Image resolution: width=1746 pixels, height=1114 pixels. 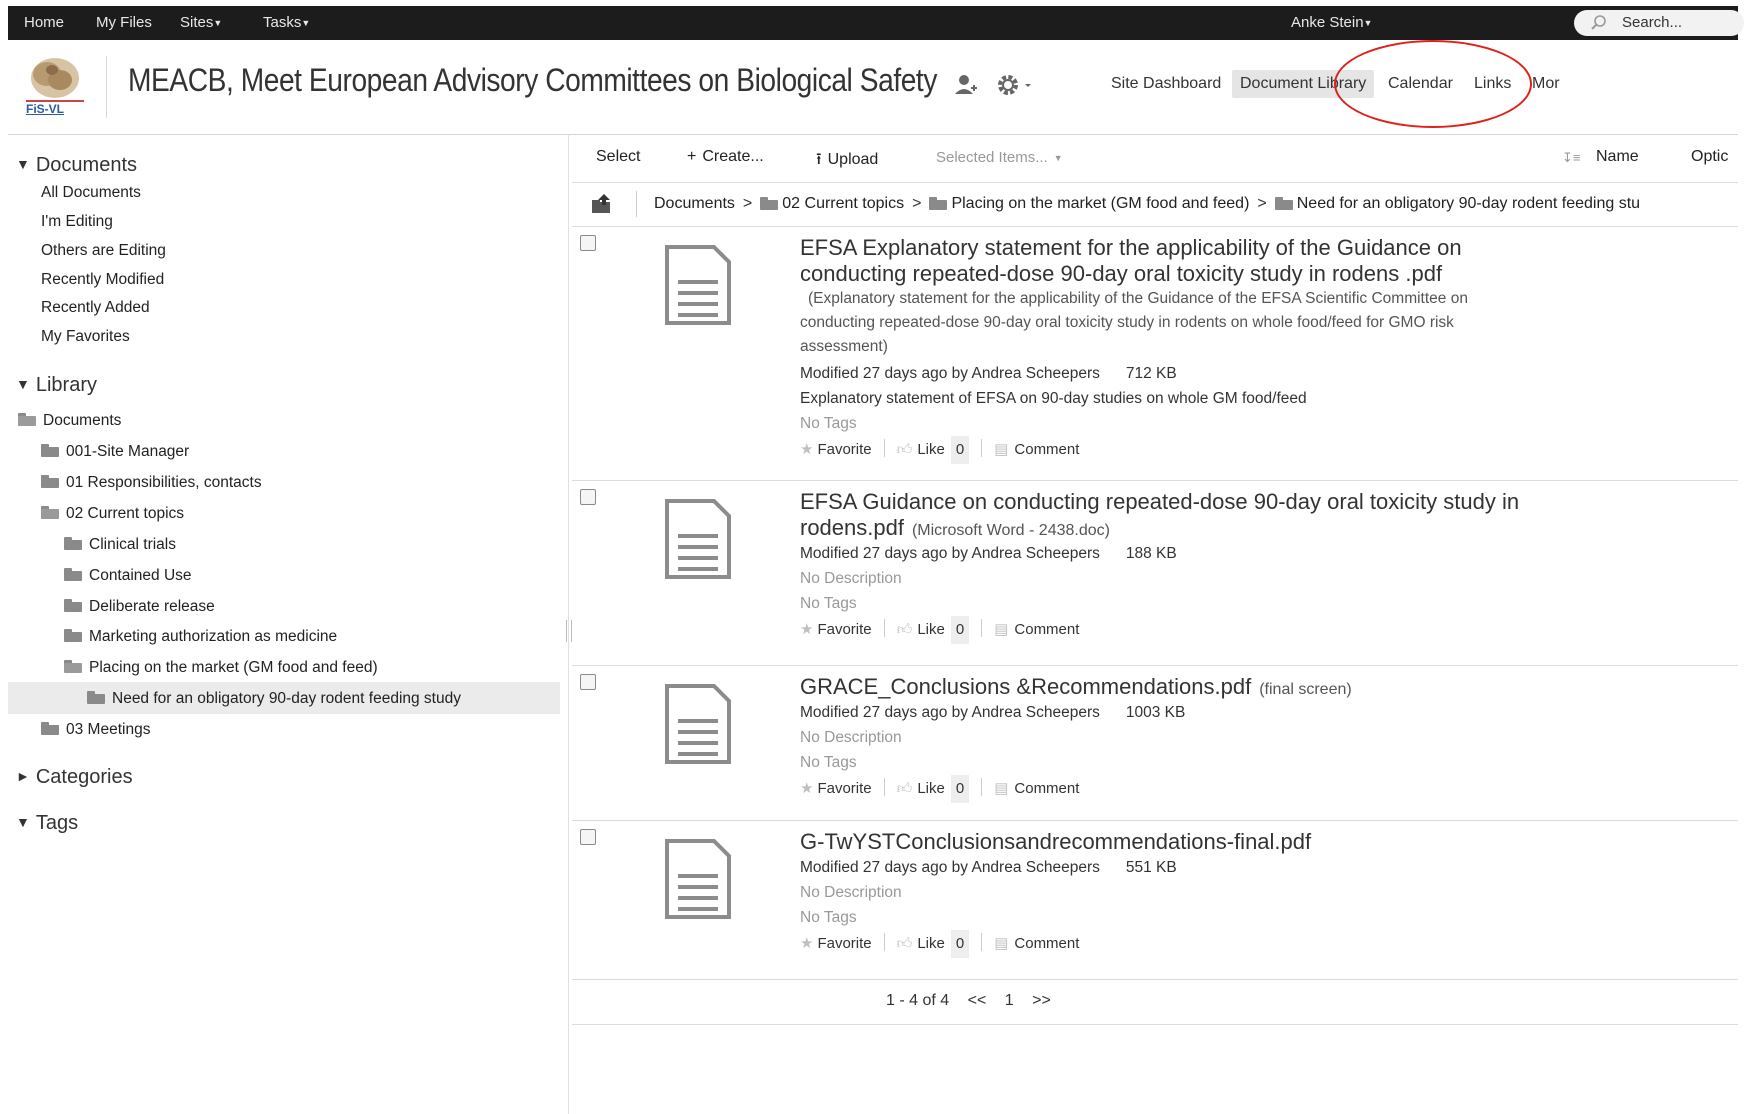 What do you see at coordinates (102, 280) in the screenshot?
I see `filter-recently-modified: Recently Modified` at bounding box center [102, 280].